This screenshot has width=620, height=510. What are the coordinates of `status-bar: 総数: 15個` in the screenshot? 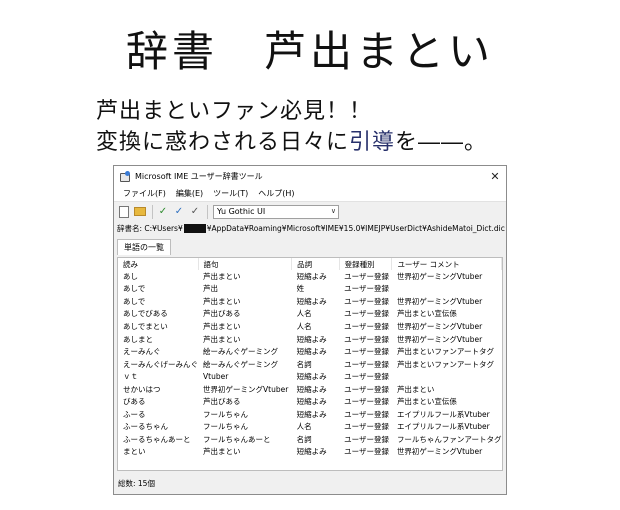 It's located at (136, 483).